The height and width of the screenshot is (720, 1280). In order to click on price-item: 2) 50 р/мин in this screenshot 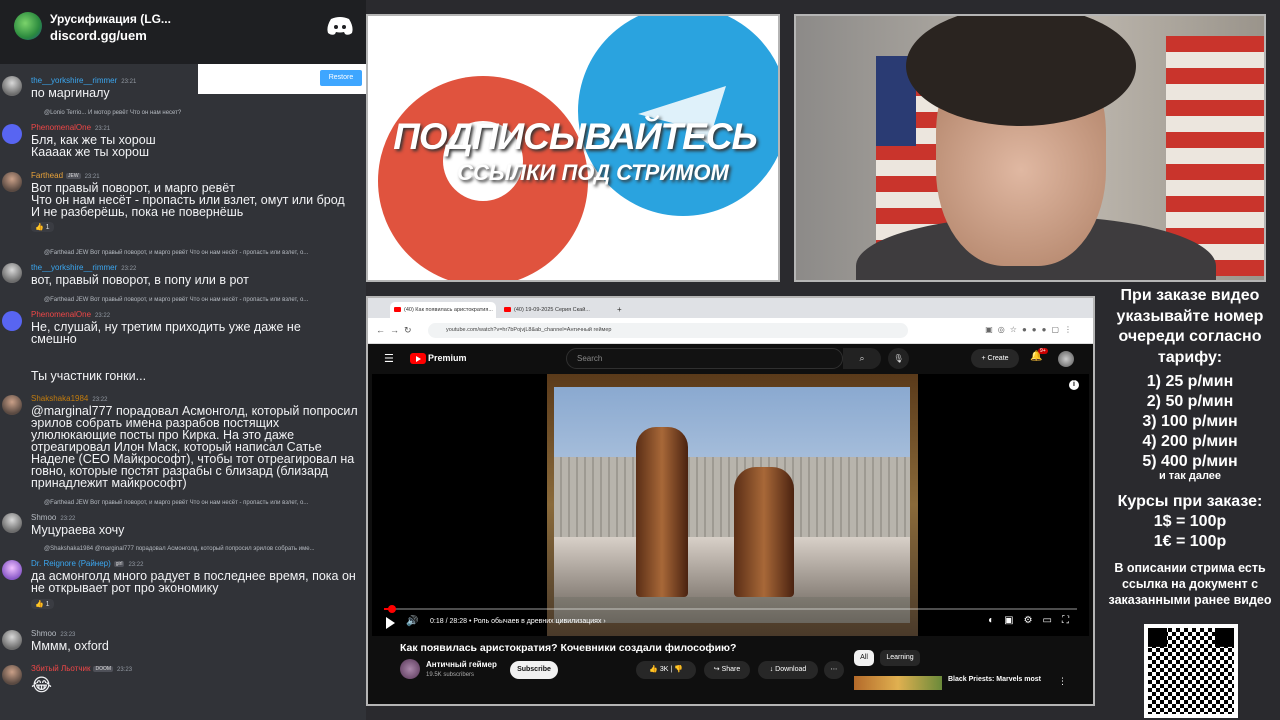, I will do `click(1190, 401)`.